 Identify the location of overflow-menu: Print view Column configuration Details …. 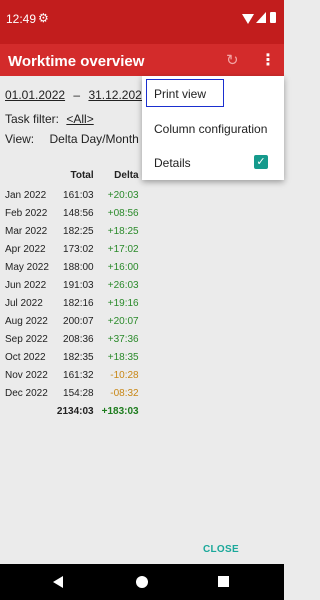
(213, 128).